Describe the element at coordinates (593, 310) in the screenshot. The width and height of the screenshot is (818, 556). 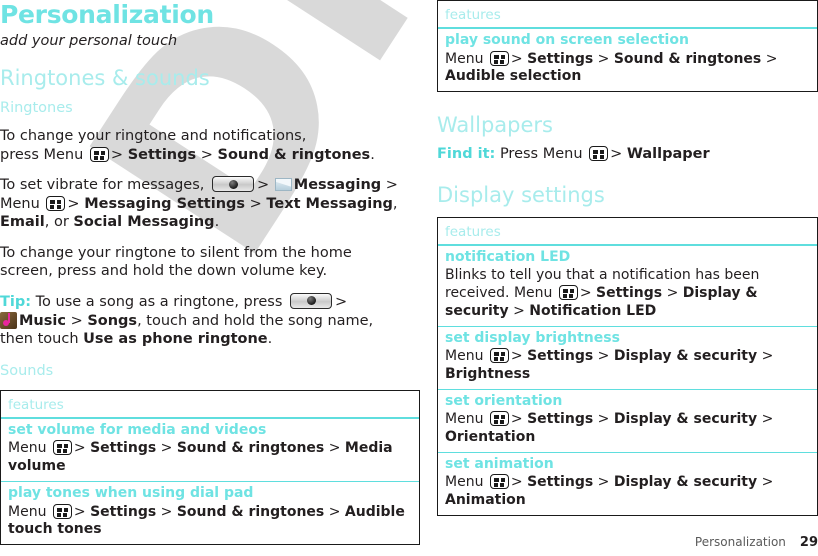
I see `bold-notification-led: Notification LED` at that location.